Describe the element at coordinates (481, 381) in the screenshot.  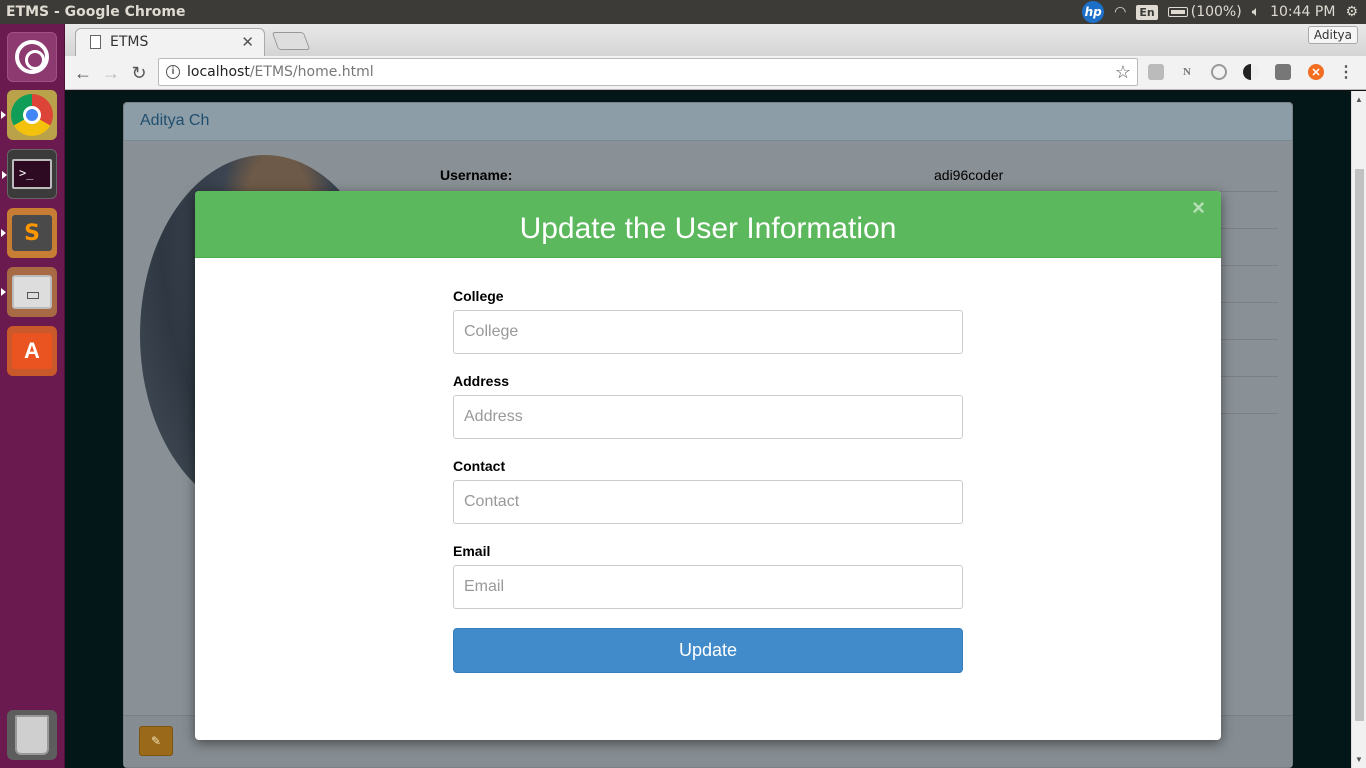
I see `address-label: Address` at that location.